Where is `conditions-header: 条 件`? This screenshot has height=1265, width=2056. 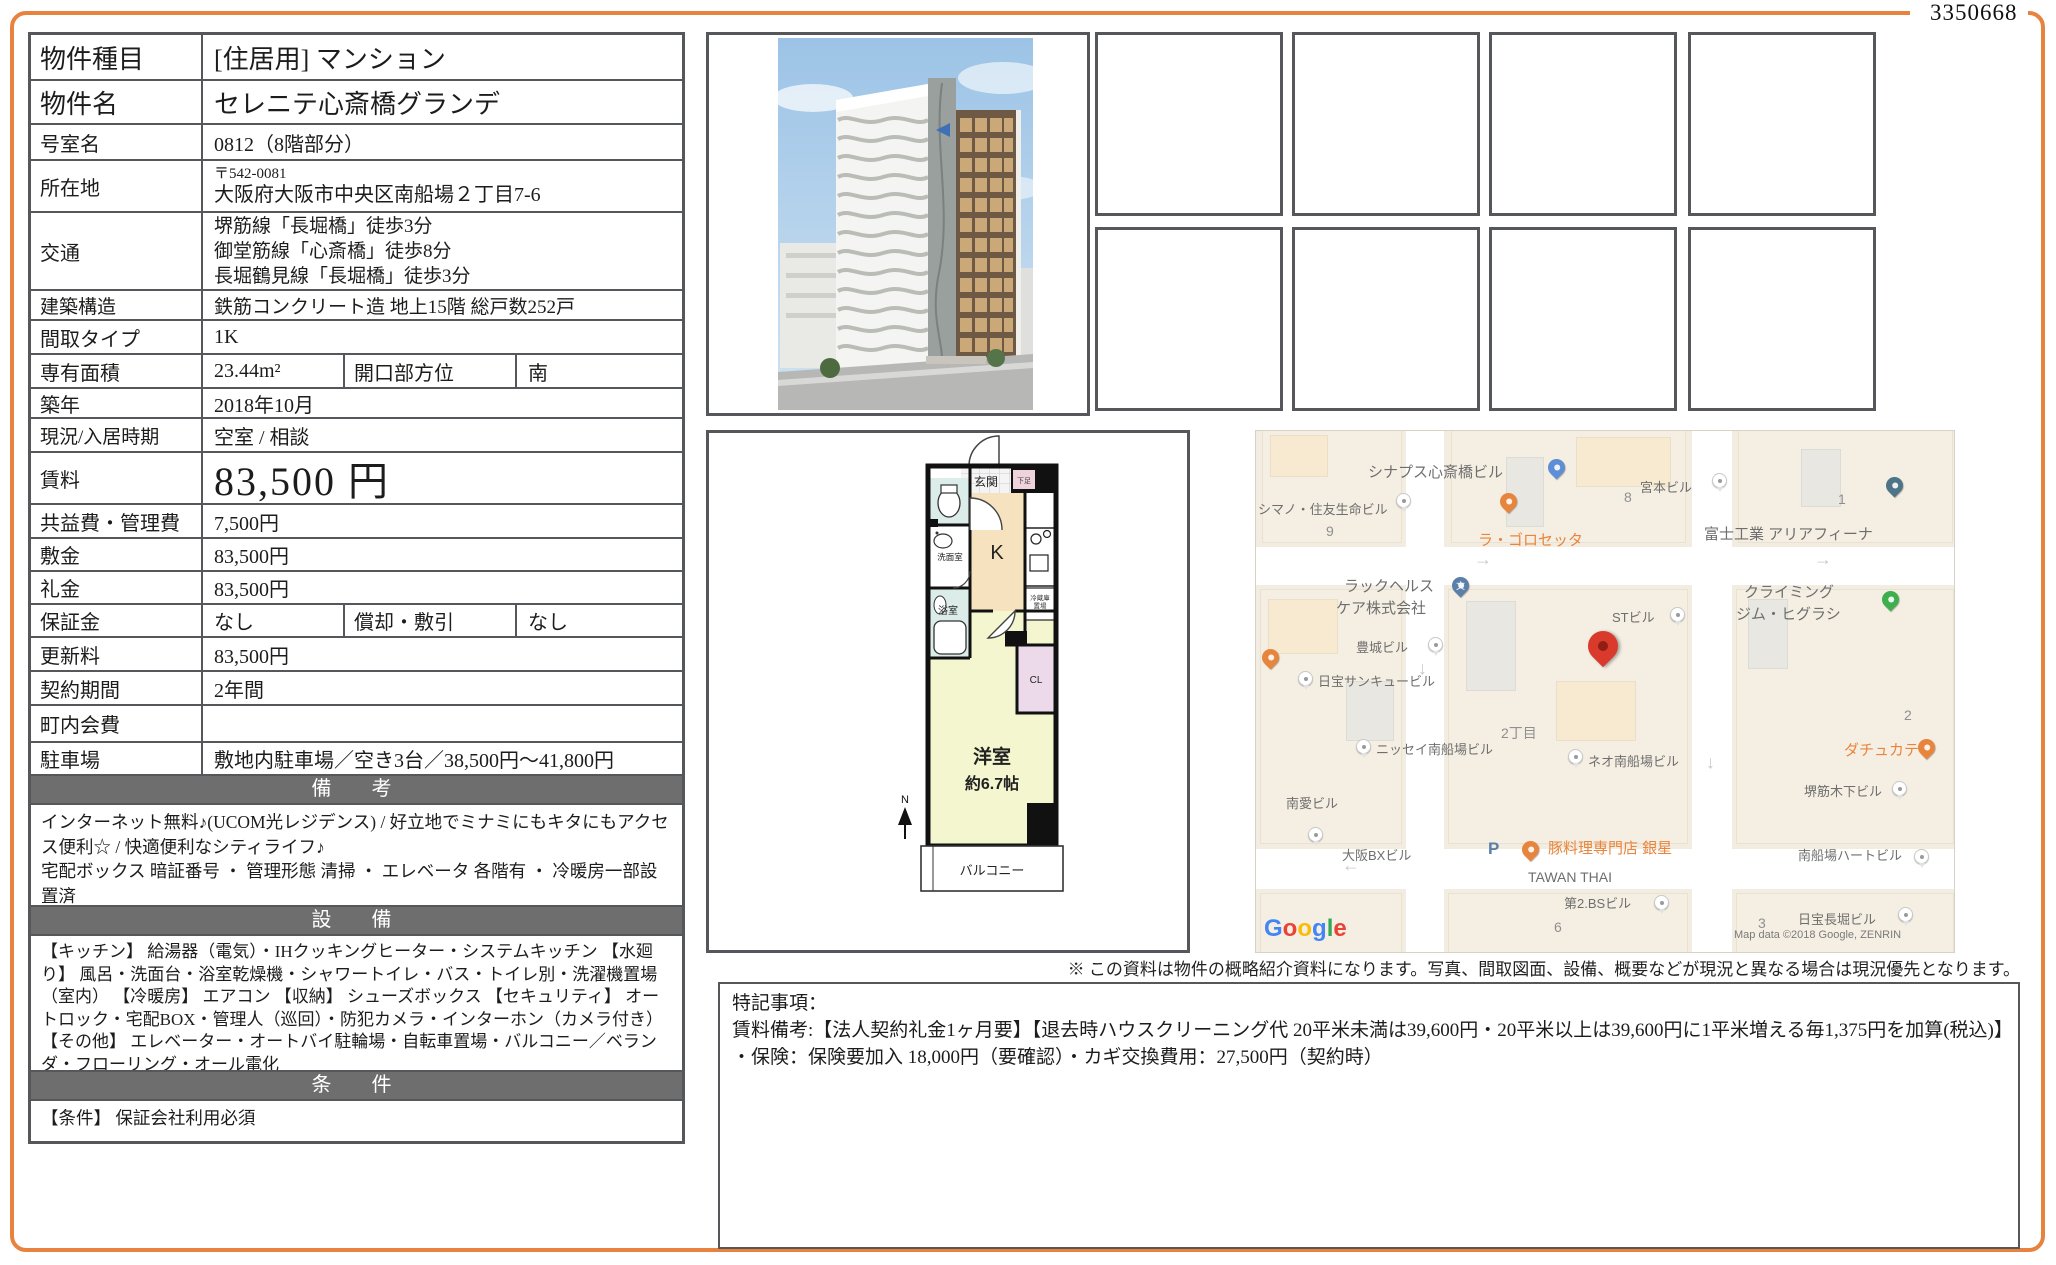 conditions-header: 条 件 is located at coordinates (356, 1086).